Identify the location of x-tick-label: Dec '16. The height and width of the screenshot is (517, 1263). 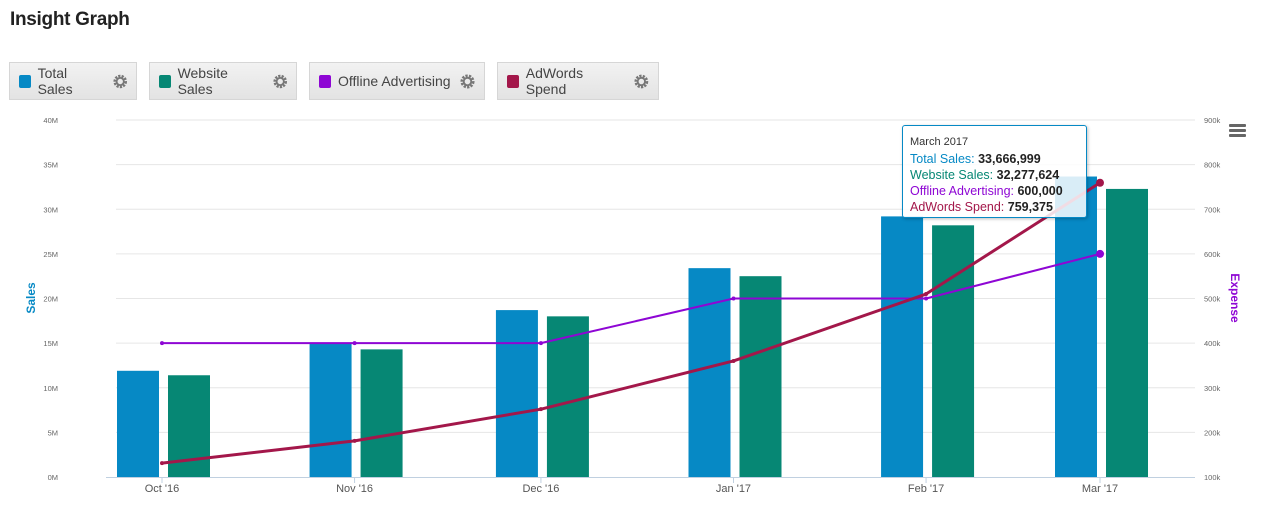
(540, 489).